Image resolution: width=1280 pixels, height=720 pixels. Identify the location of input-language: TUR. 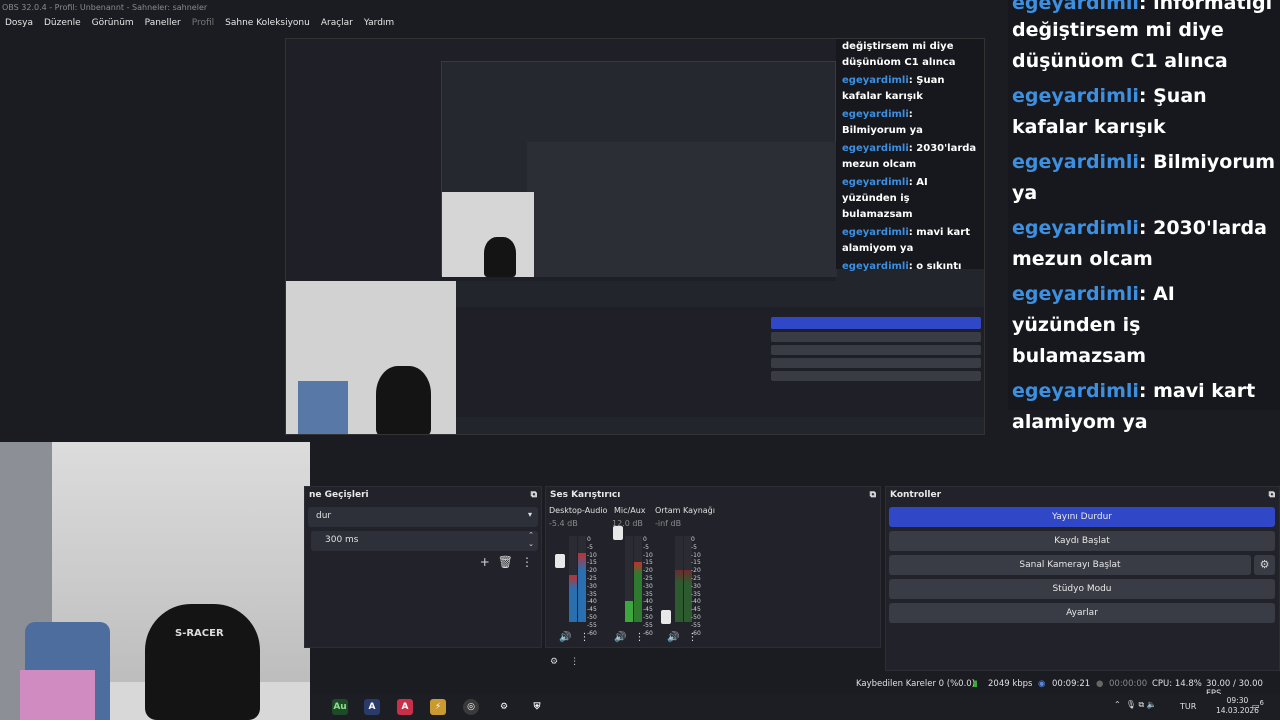
(1188, 706).